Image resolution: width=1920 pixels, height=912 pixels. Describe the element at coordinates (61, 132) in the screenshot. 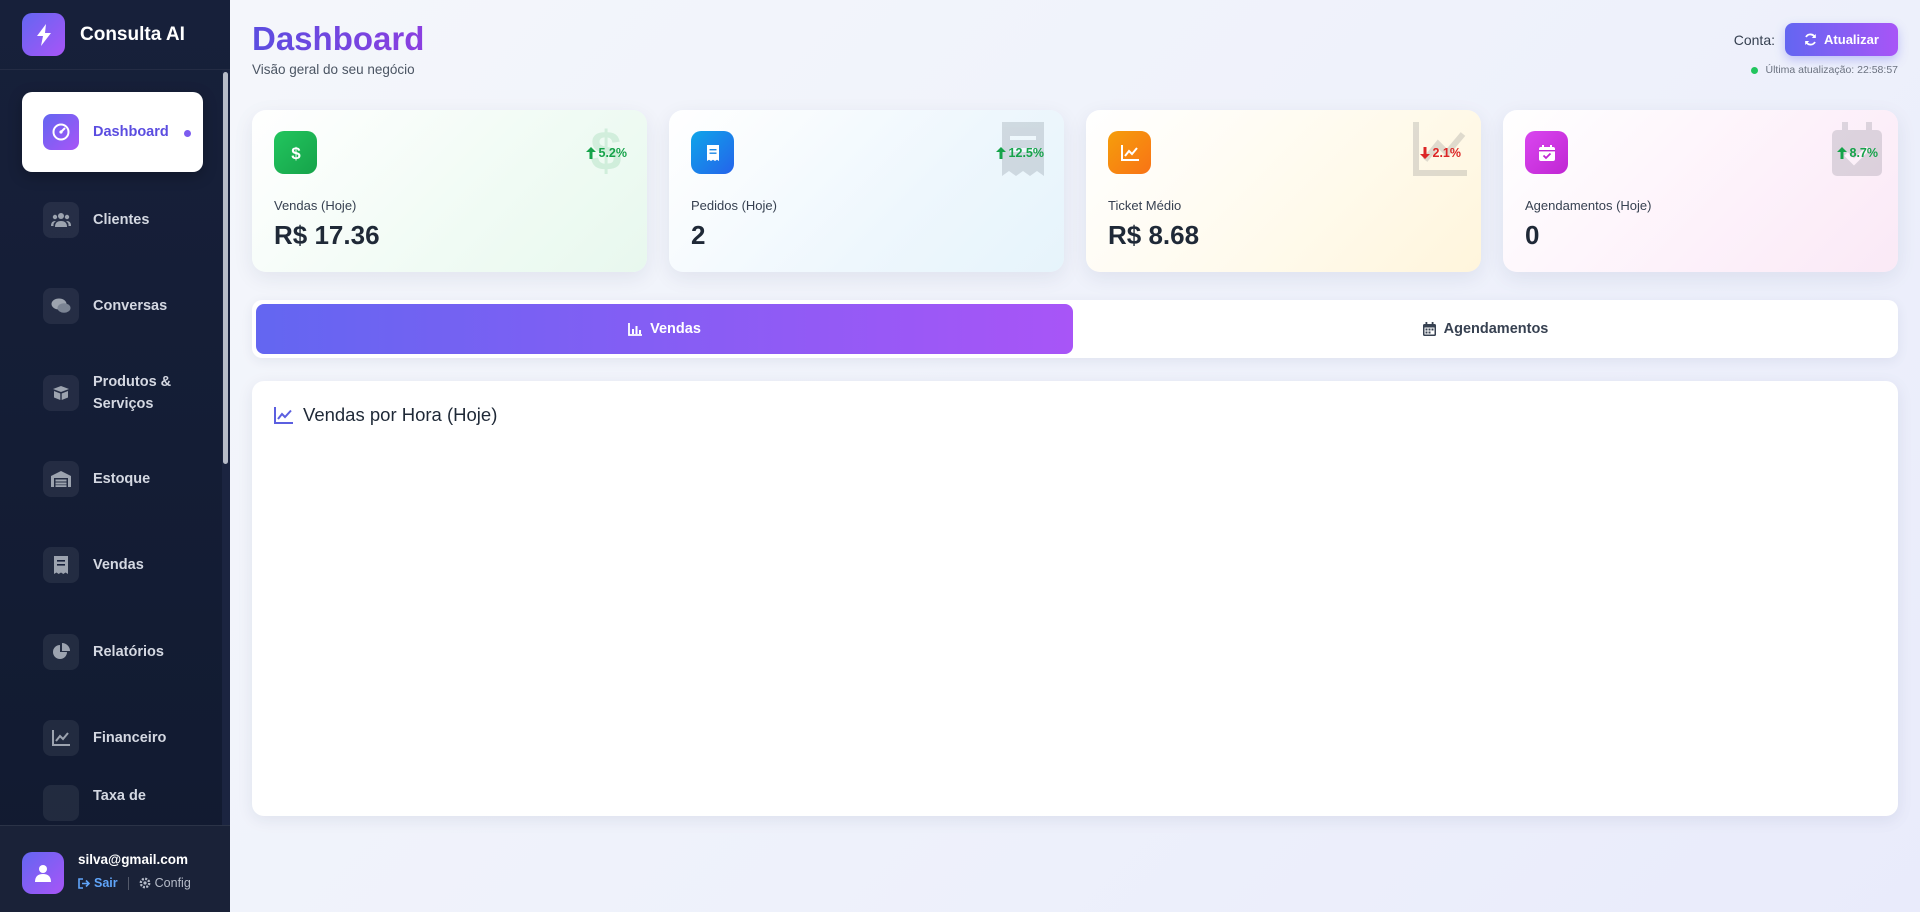

I see `gauge-icon` at that location.